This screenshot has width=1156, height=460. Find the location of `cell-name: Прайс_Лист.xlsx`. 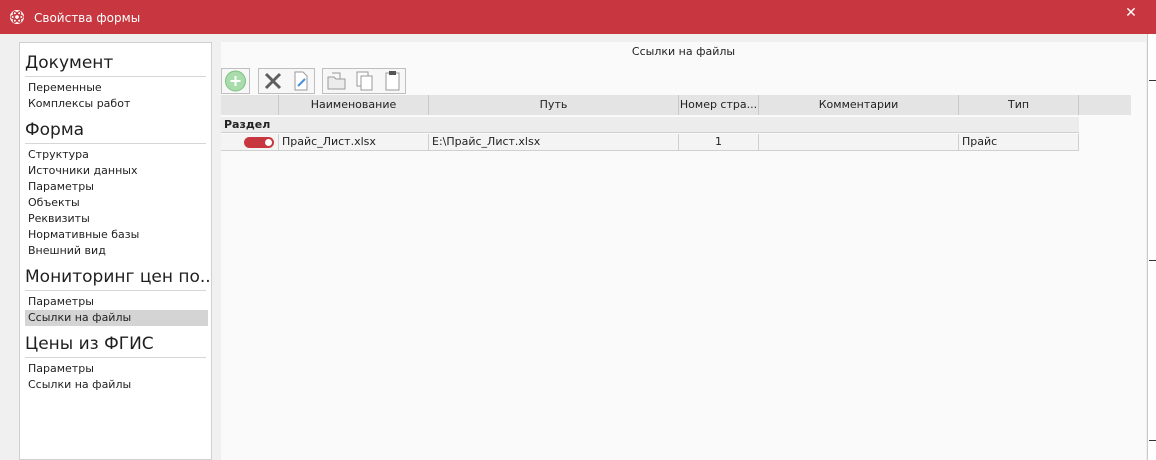

cell-name: Прайс_Лист.xlsx is located at coordinates (354, 142).